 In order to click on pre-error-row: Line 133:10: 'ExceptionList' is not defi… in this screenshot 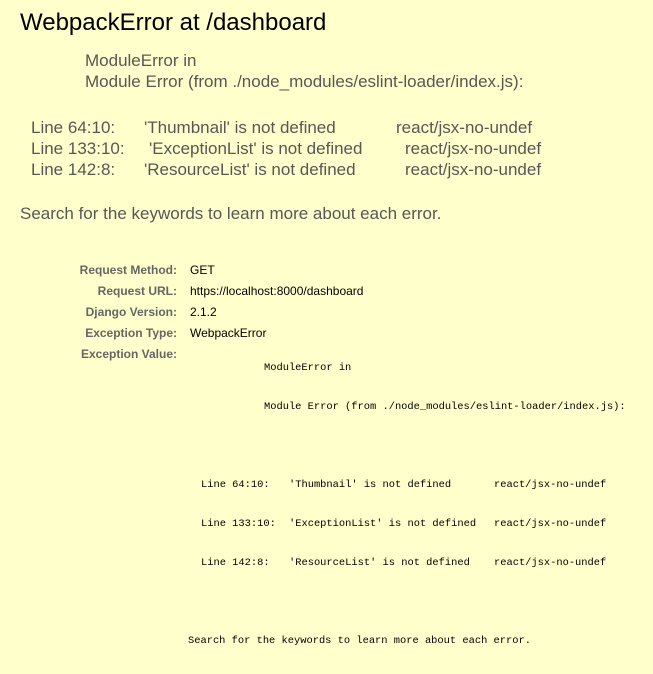, I will do `click(418, 524)`.